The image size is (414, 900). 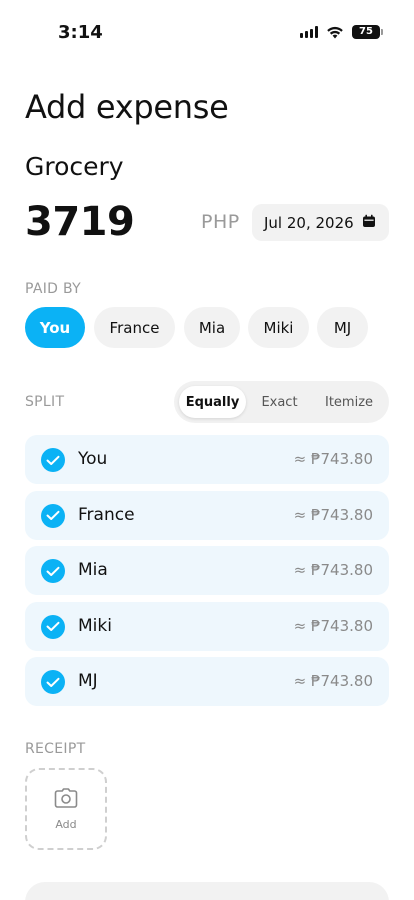 I want to click on split-member-name: Miki, so click(x=95, y=625).